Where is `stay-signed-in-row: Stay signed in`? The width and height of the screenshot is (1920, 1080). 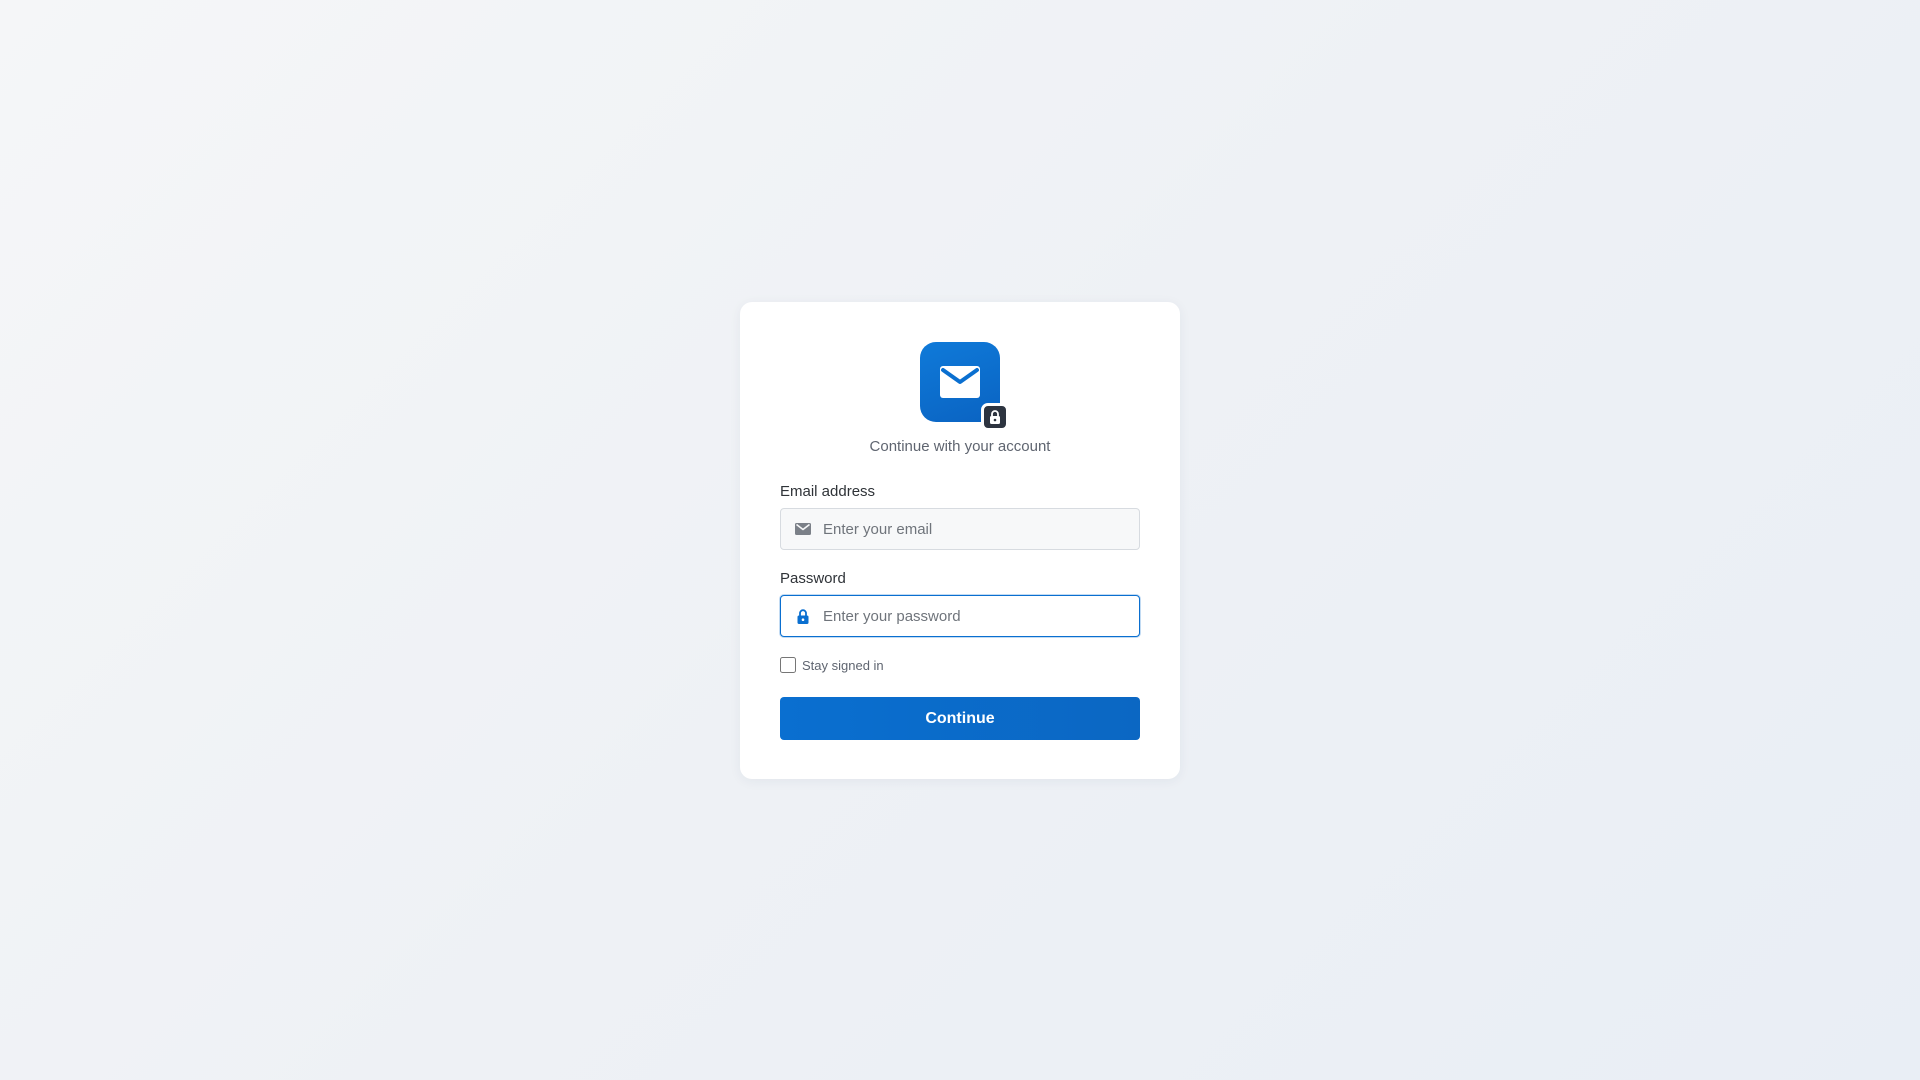
stay-signed-in-row: Stay signed in is located at coordinates (960, 665).